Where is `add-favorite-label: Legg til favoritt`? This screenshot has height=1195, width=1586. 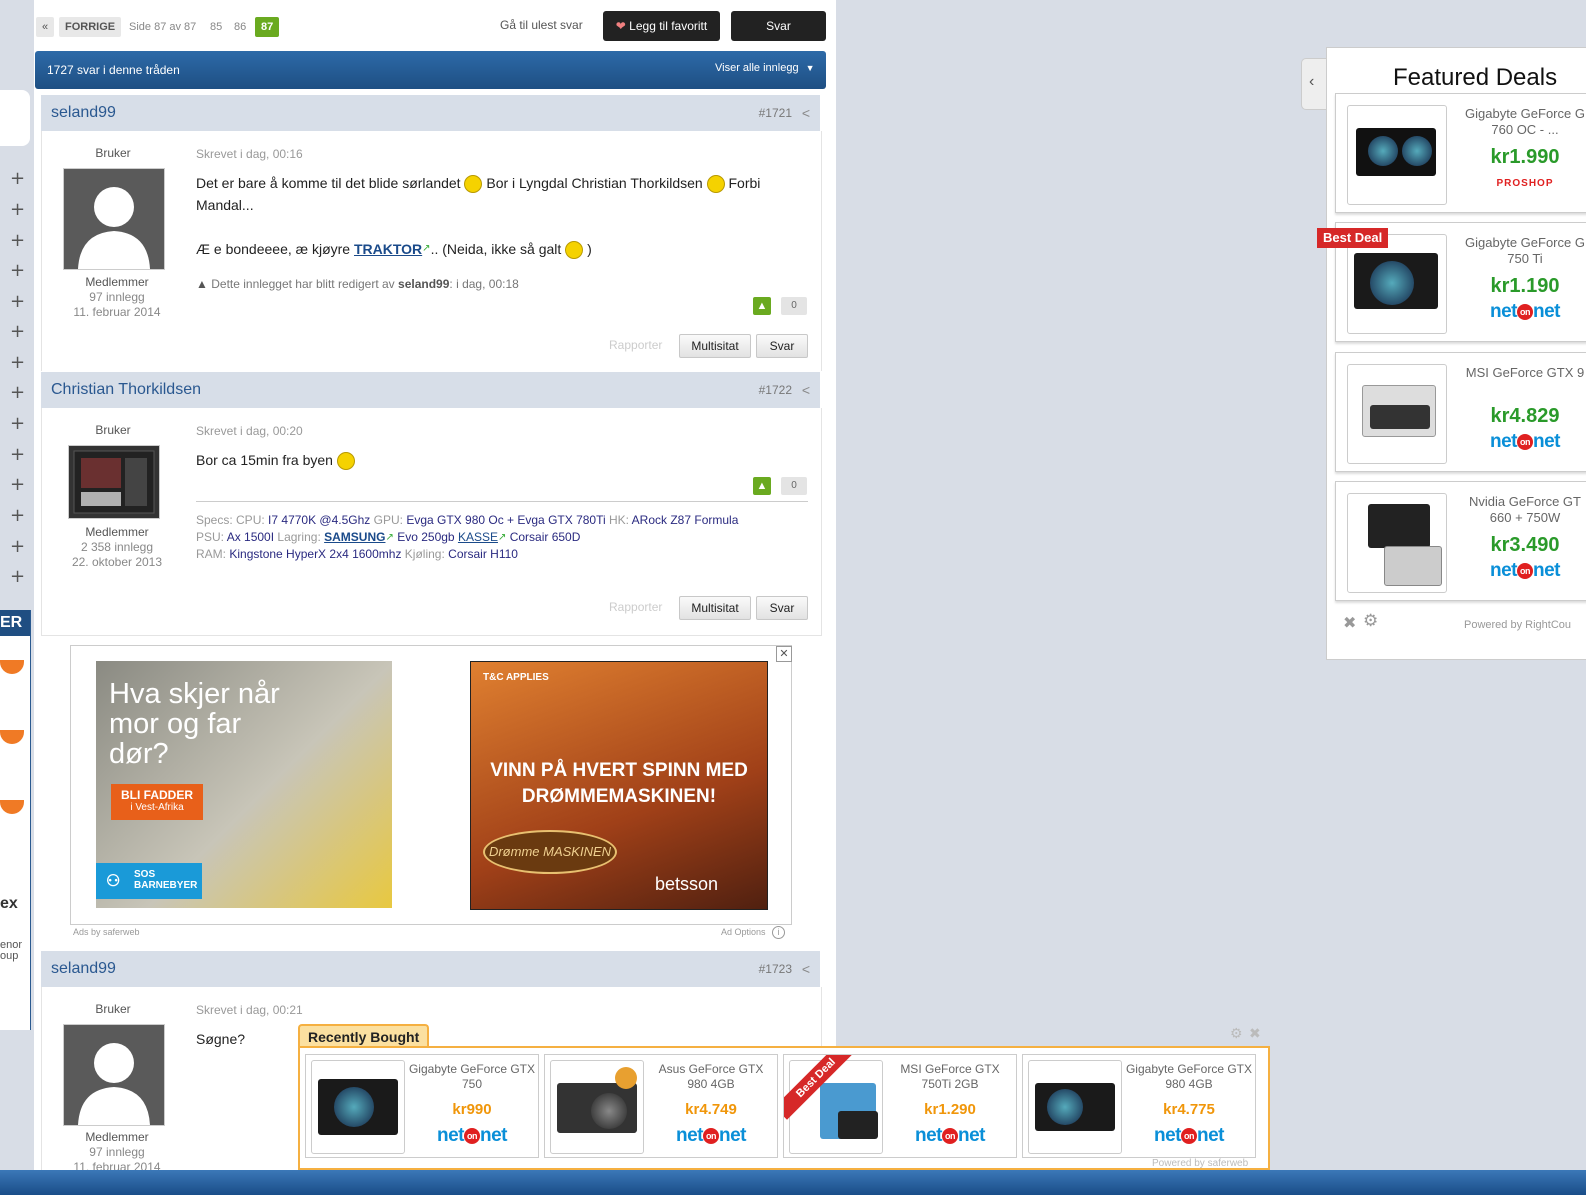 add-favorite-label: Legg til favoritt is located at coordinates (668, 26).